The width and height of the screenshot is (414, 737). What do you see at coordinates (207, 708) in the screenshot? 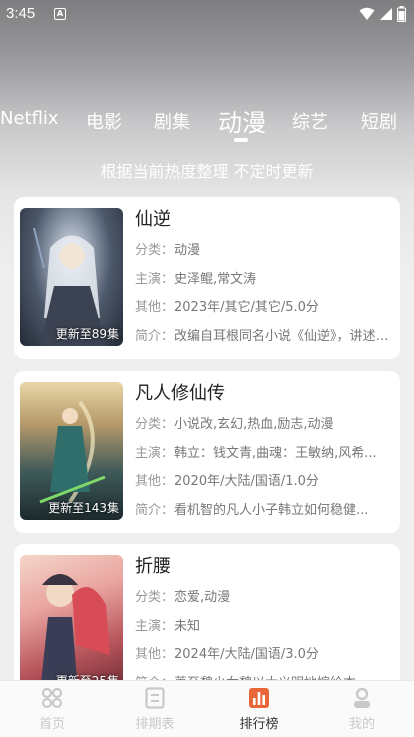
I see `bottom-nav: 首页 排期表 排行榜 我的` at bounding box center [207, 708].